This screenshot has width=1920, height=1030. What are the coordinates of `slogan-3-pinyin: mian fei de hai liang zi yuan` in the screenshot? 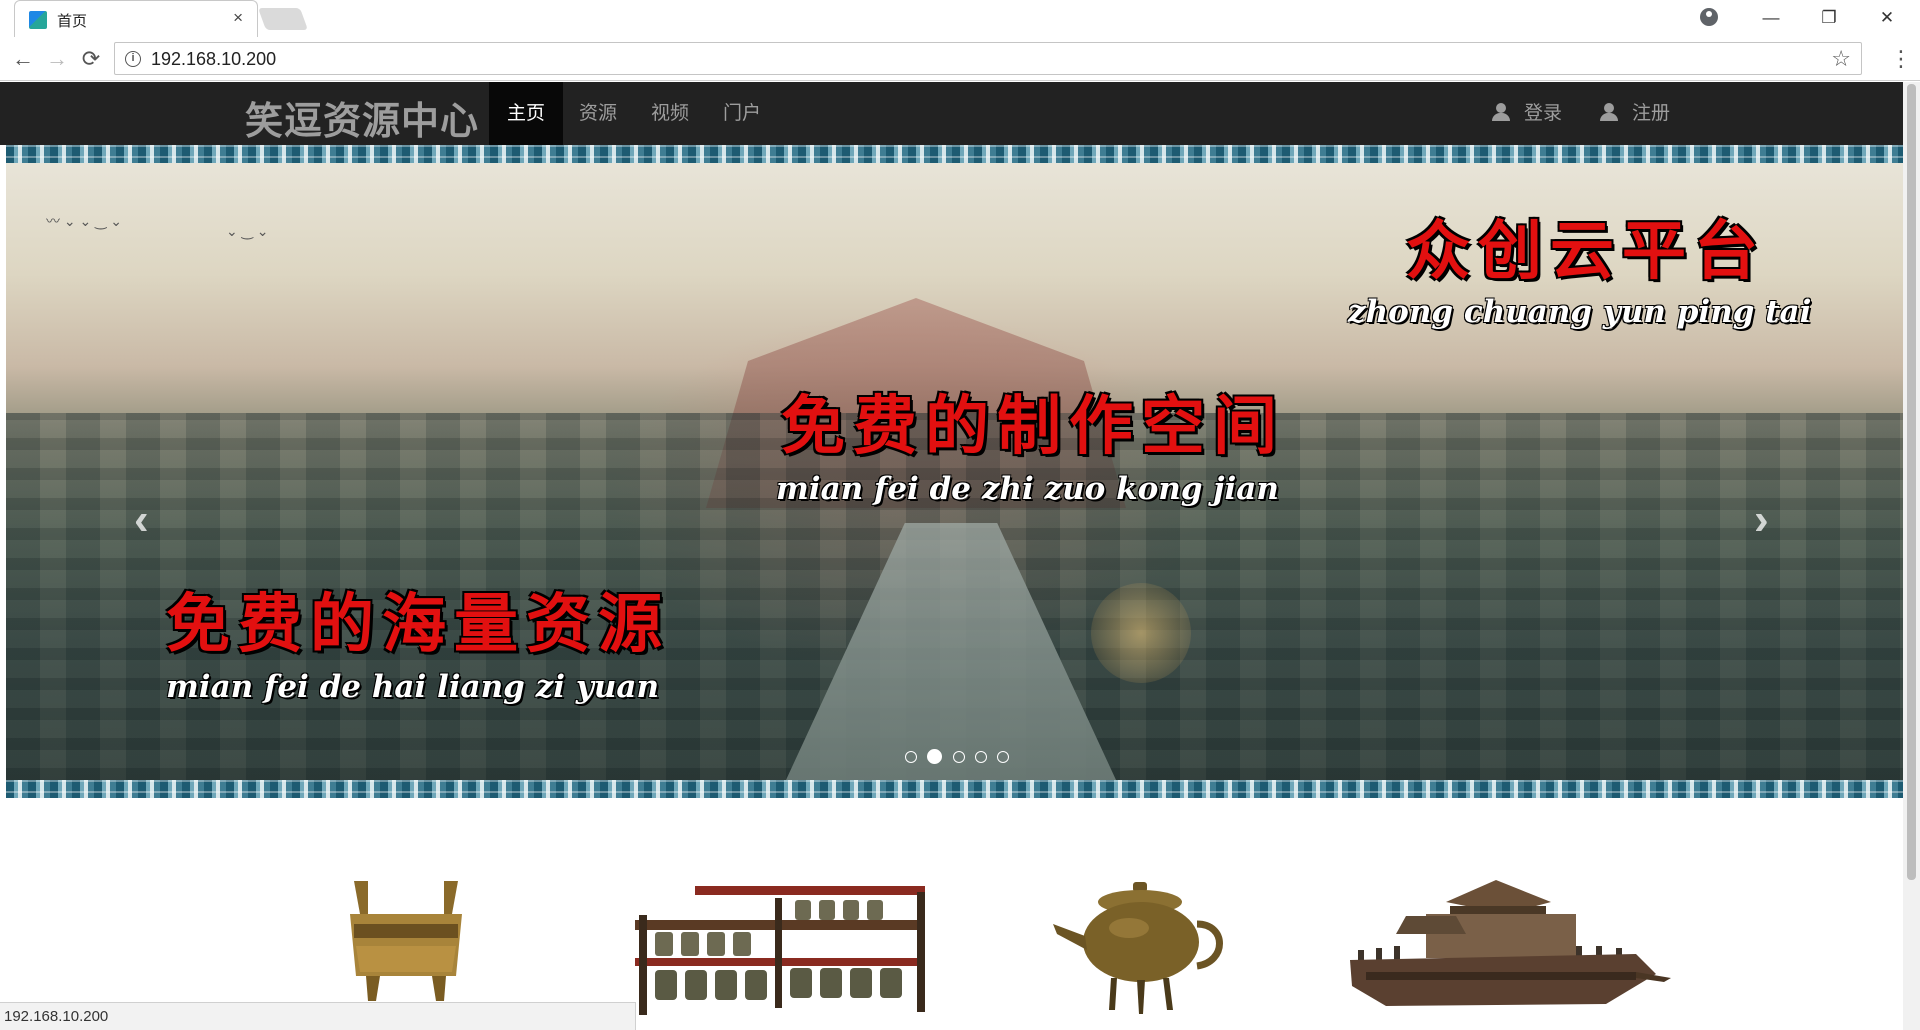 It's located at (413, 687).